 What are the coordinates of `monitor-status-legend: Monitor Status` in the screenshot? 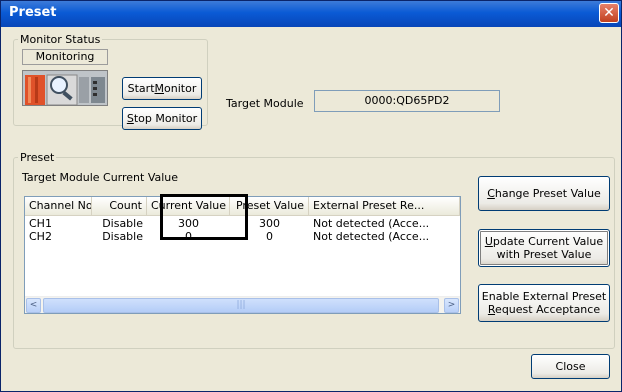 It's located at (60, 39).